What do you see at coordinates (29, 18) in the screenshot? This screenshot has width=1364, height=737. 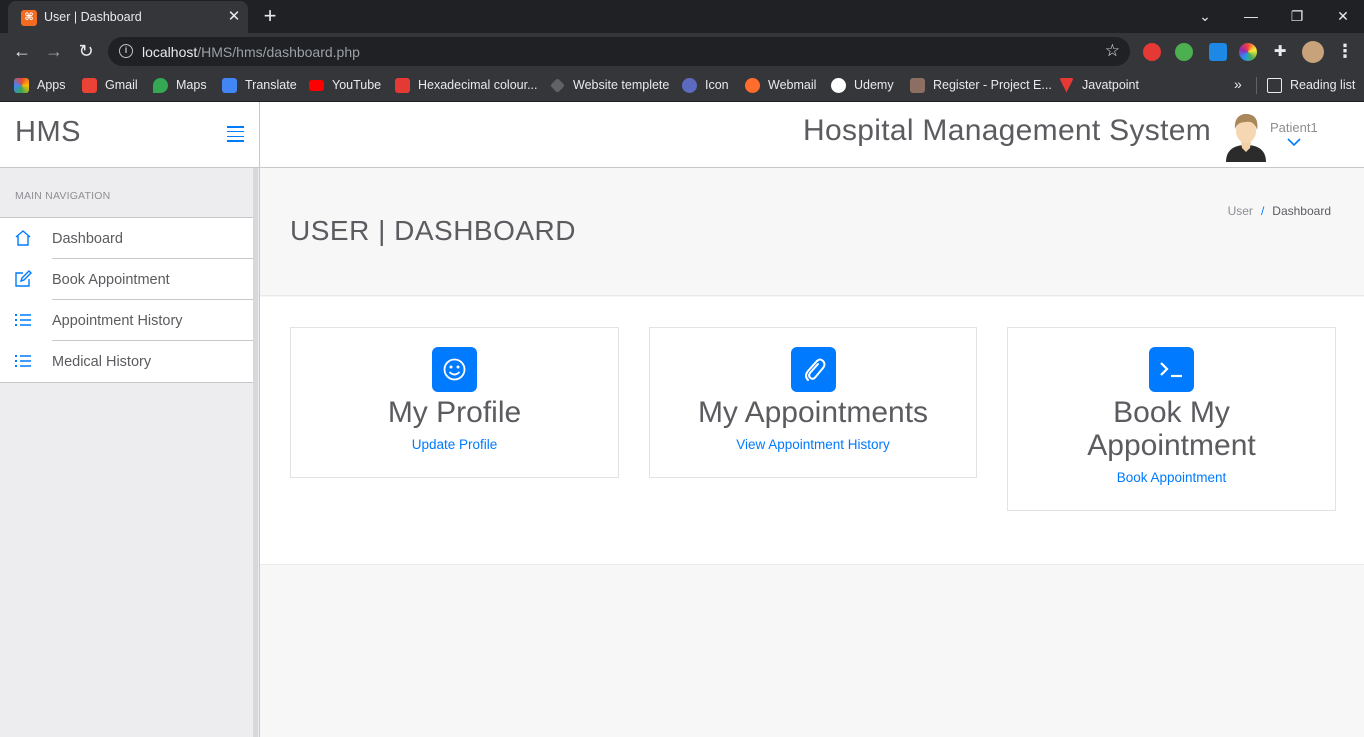 I see `xampp-favicon-icon: ⌘` at bounding box center [29, 18].